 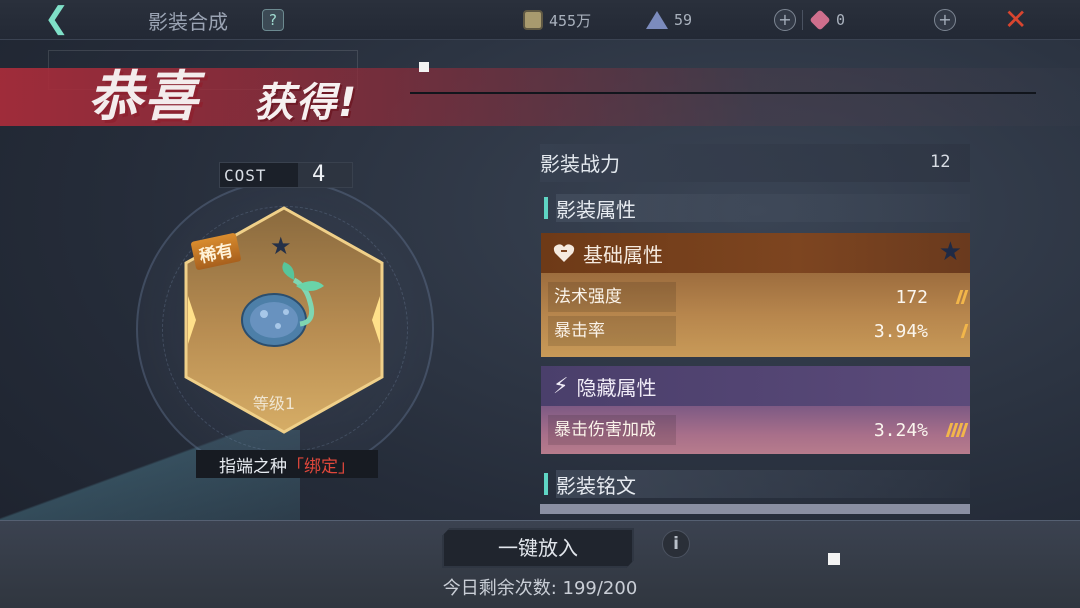 What do you see at coordinates (802, 20) in the screenshot?
I see `divider` at bounding box center [802, 20].